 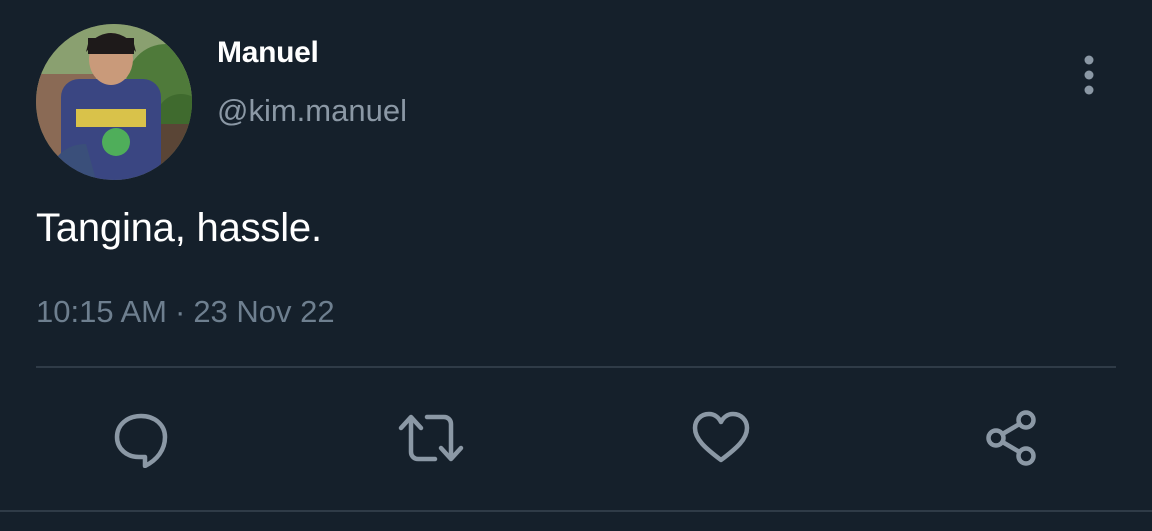 I want to click on tweet-timestamp: 10:15 AM · 23 Nov 22, so click(x=185, y=312).